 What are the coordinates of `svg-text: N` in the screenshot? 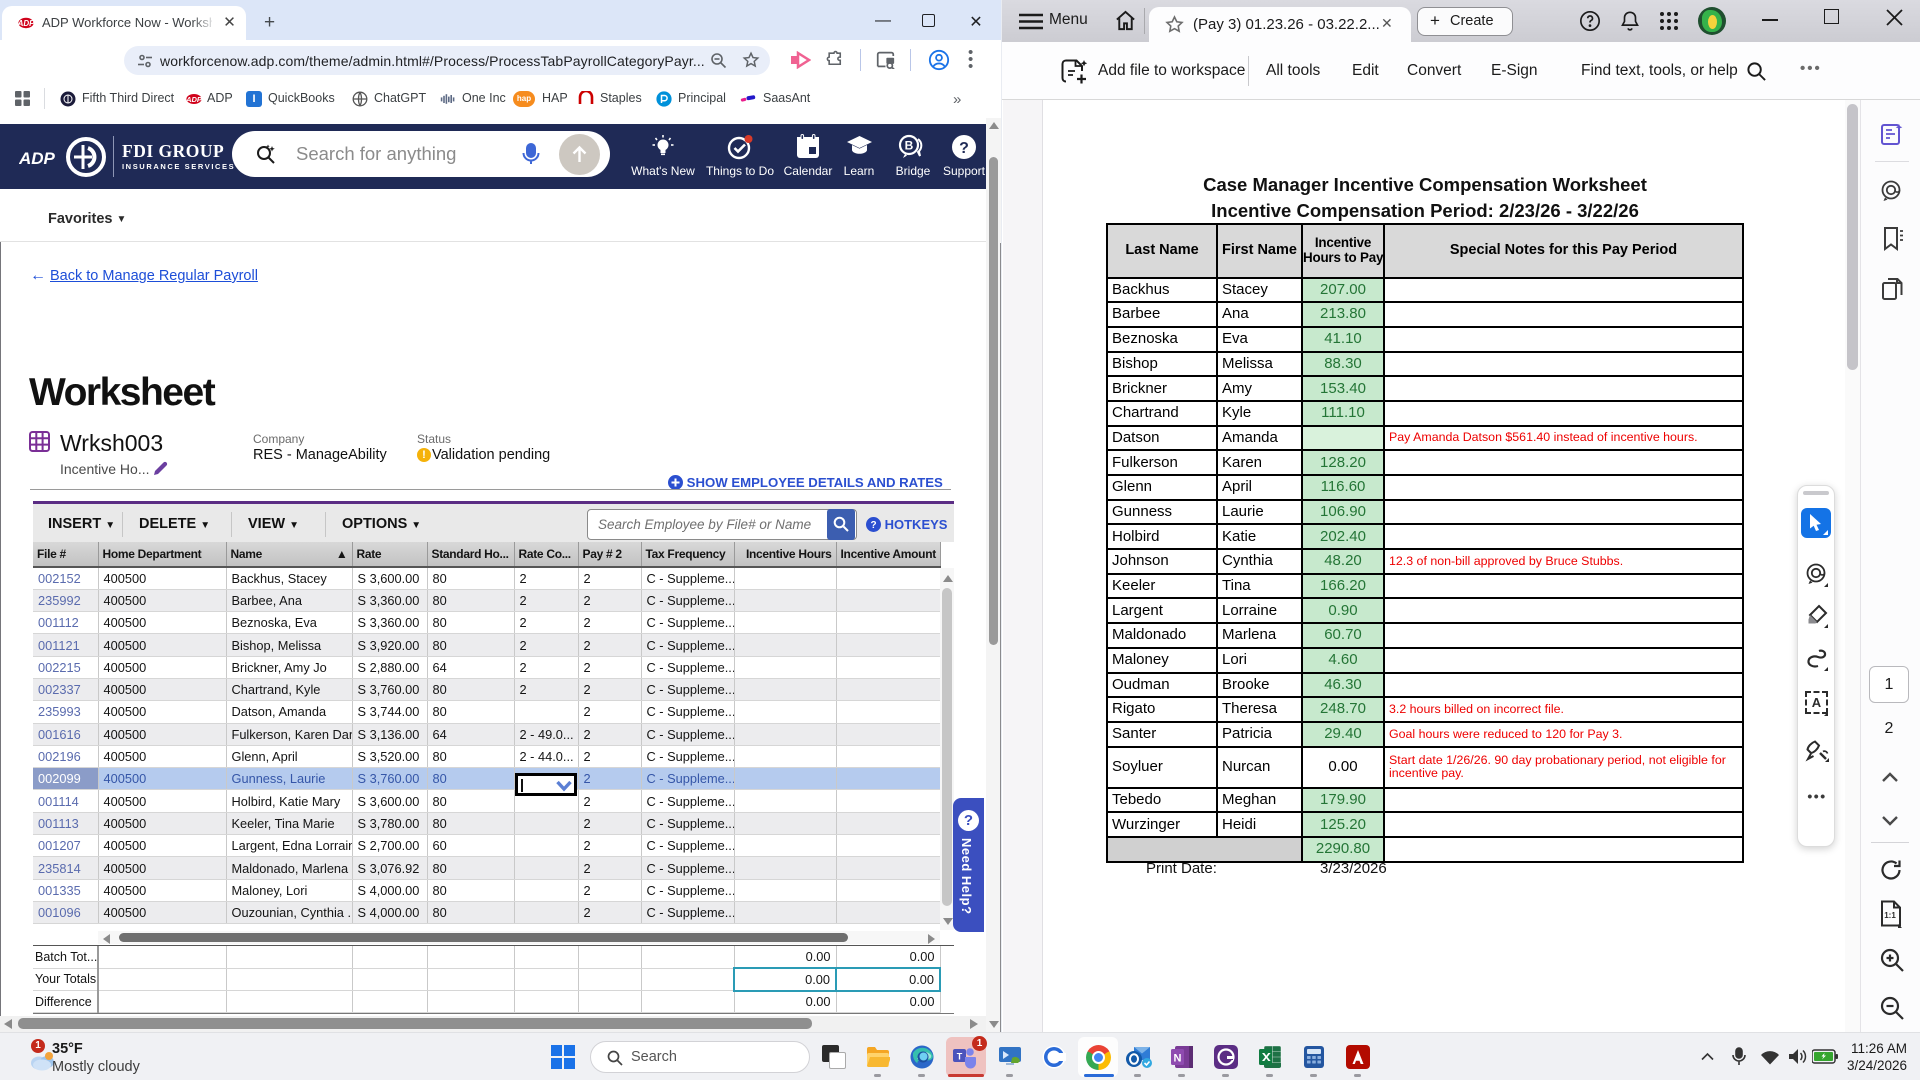 It's located at (1178, 1059).